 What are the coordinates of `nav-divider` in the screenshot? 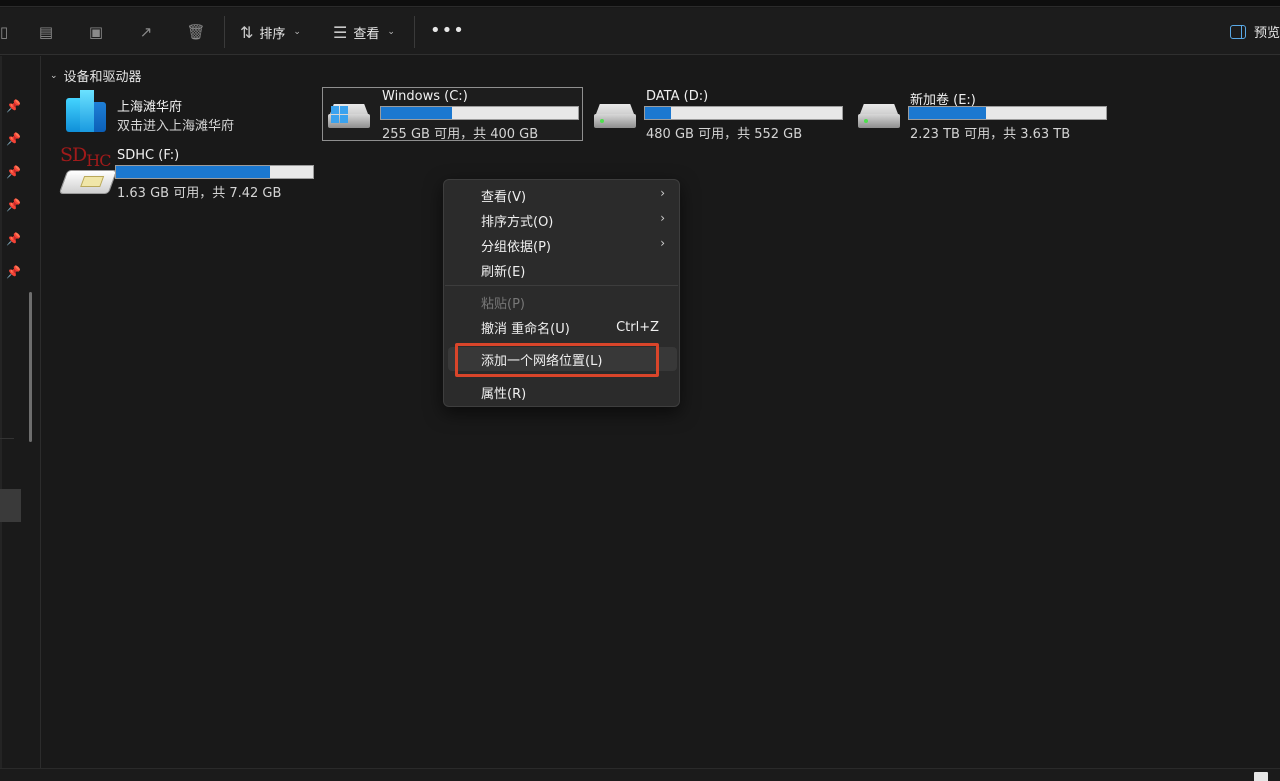 It's located at (7, 438).